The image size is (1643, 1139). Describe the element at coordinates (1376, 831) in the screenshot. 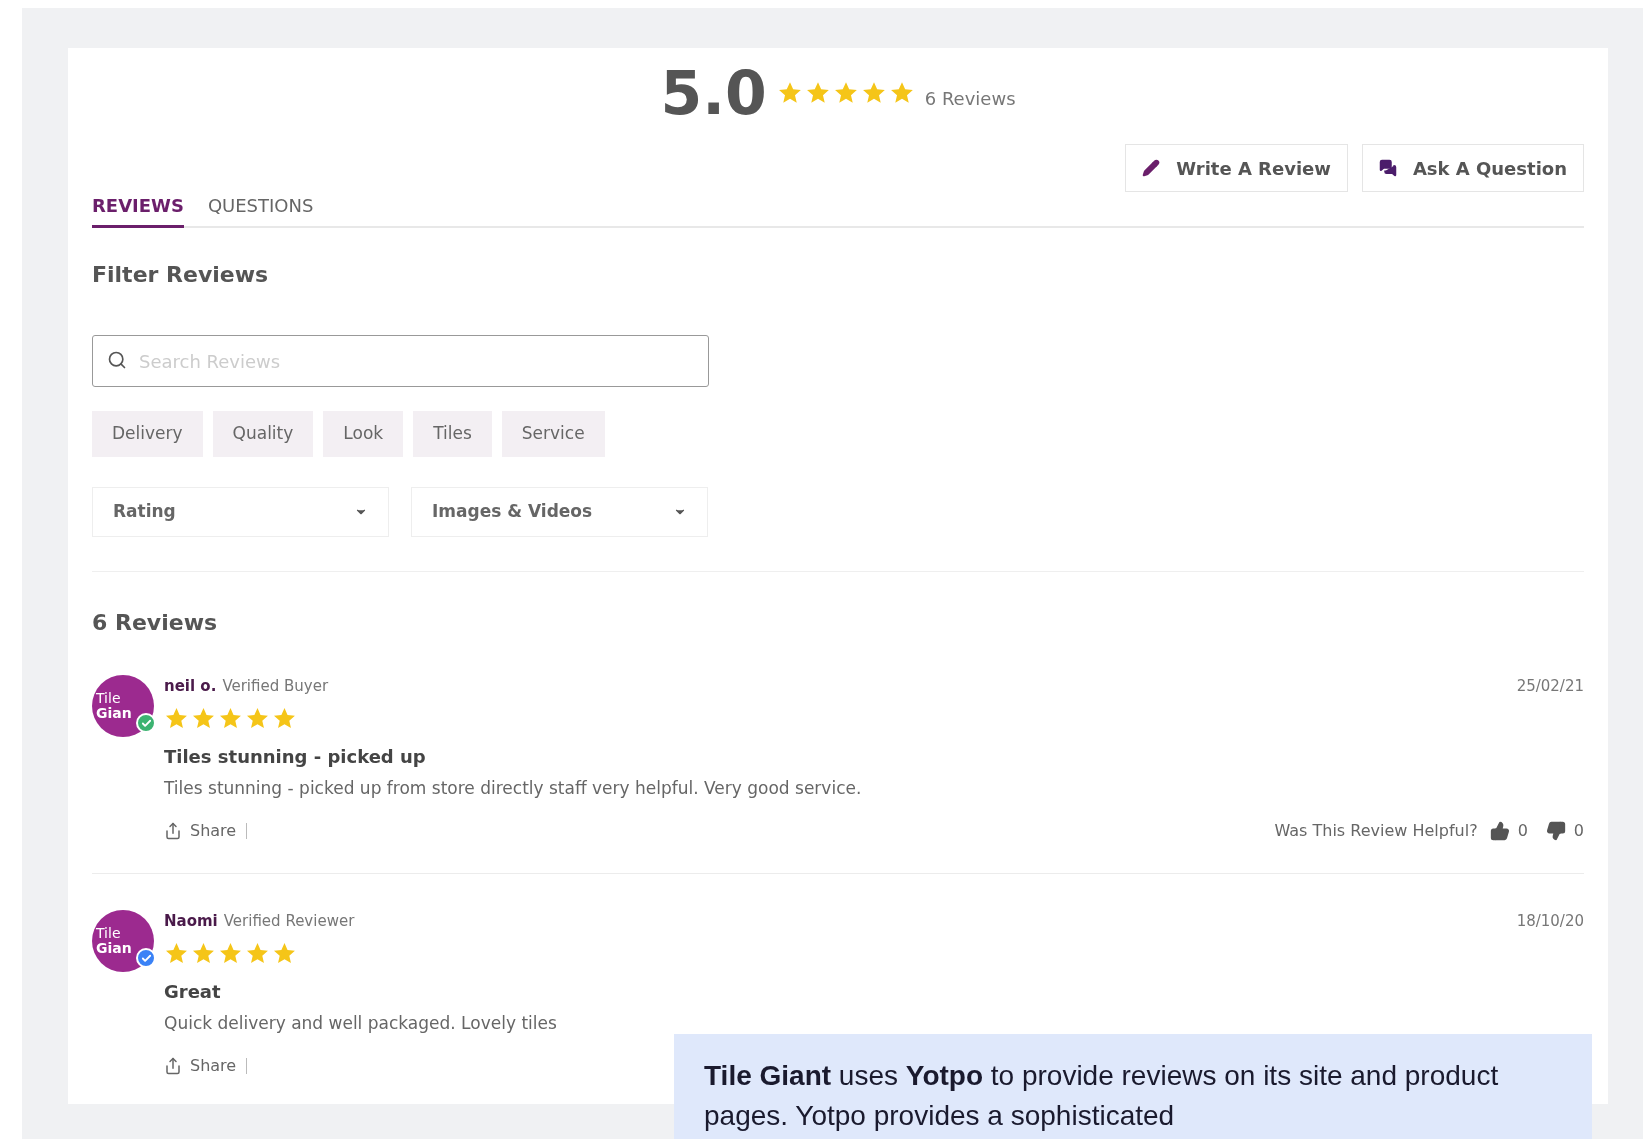

I see `helpful-question: Was This Review Helpful?` at that location.